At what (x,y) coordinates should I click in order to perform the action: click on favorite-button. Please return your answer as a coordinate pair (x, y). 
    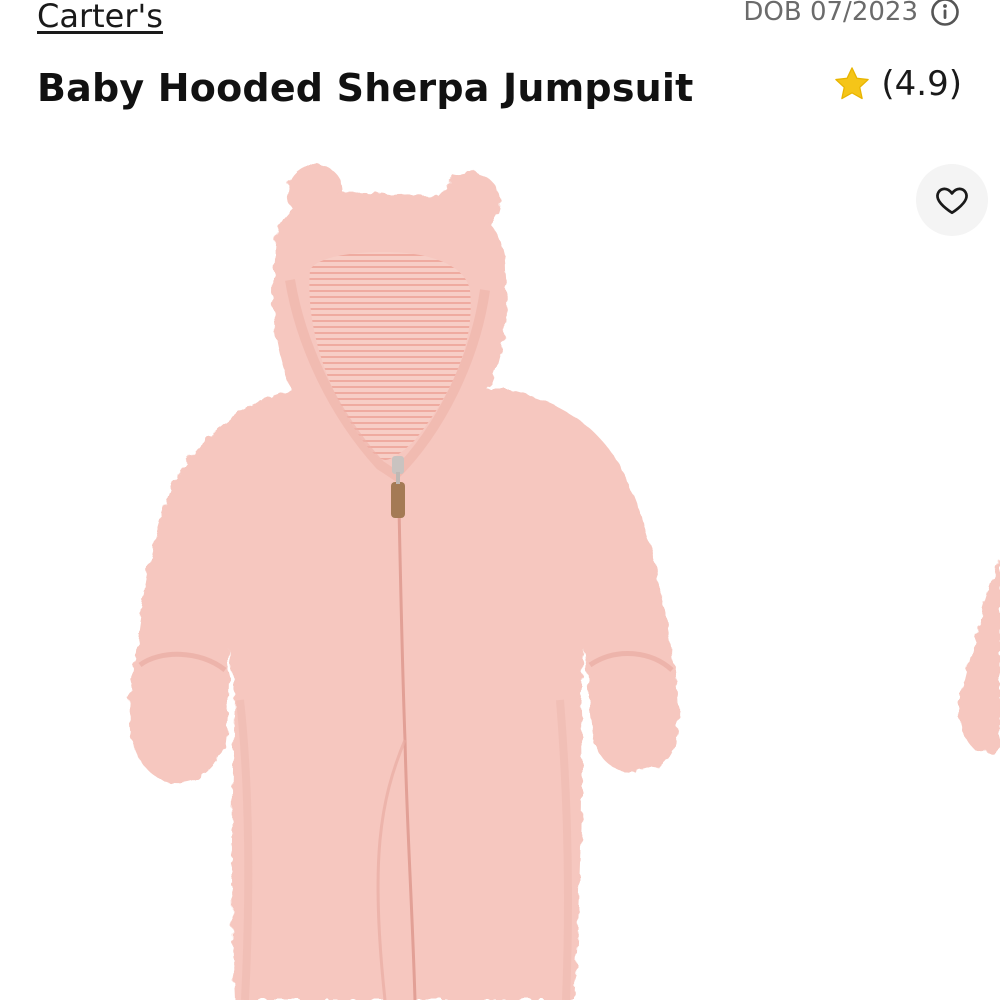
    Looking at the image, I should click on (952, 200).